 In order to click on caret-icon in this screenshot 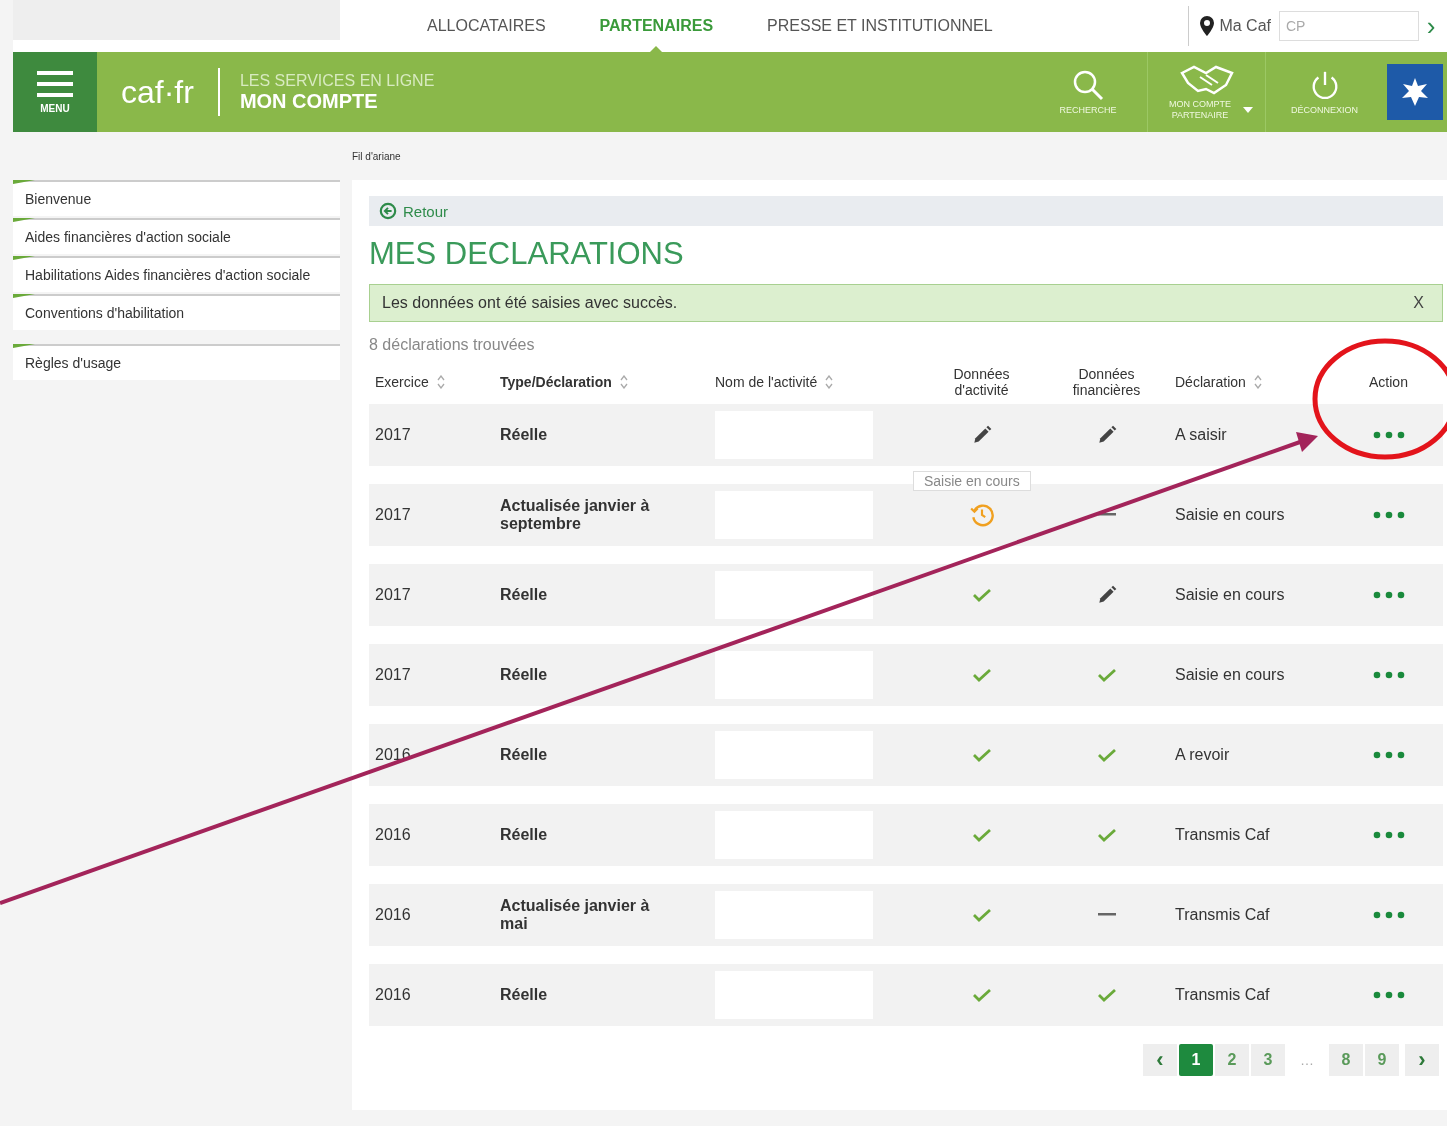, I will do `click(1248, 110)`.